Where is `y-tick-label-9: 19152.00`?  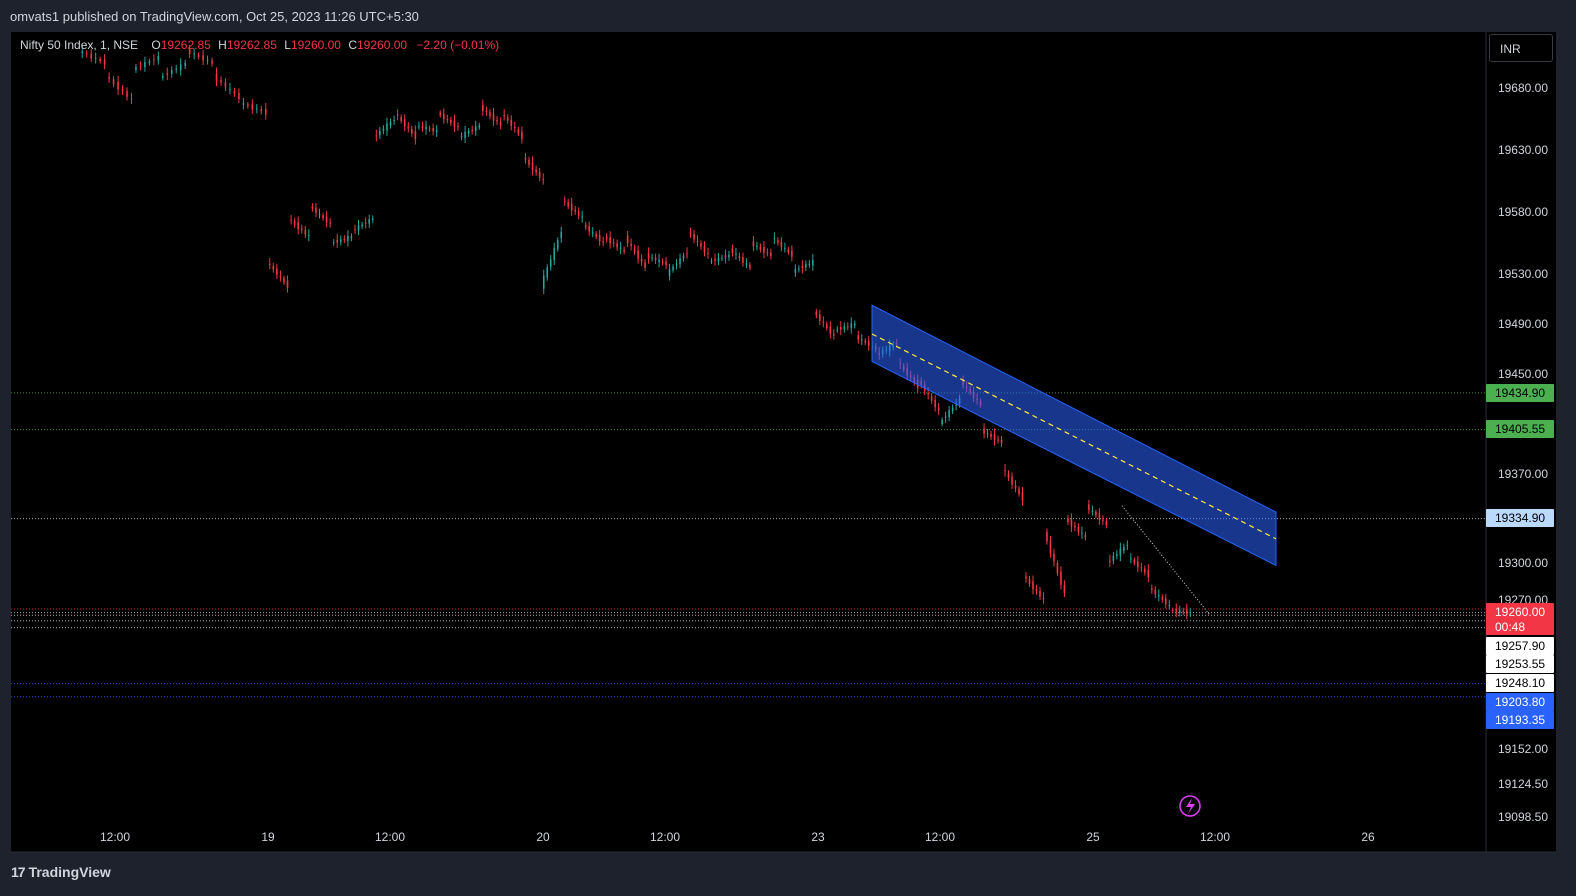 y-tick-label-9: 19152.00 is located at coordinates (1523, 749).